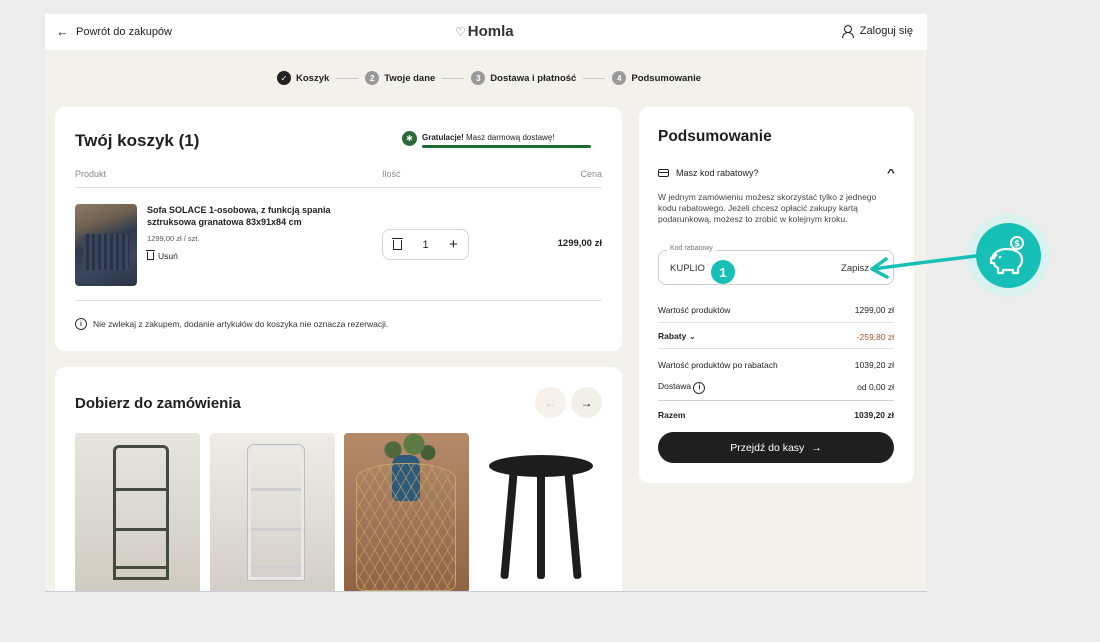 The image size is (1100, 642). I want to click on summary-row-products: Wartość produktów 1299,00 zł, so click(776, 310).